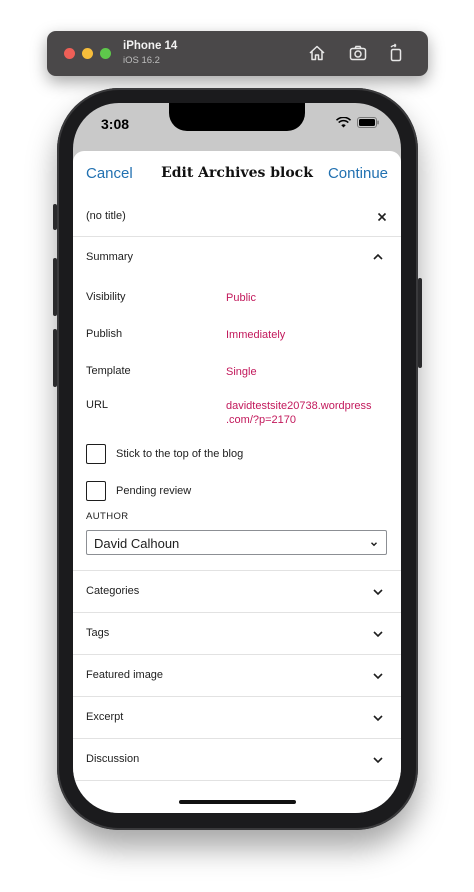 The image size is (474, 892). Describe the element at coordinates (97, 405) in the screenshot. I see `url-label: URL` at that location.